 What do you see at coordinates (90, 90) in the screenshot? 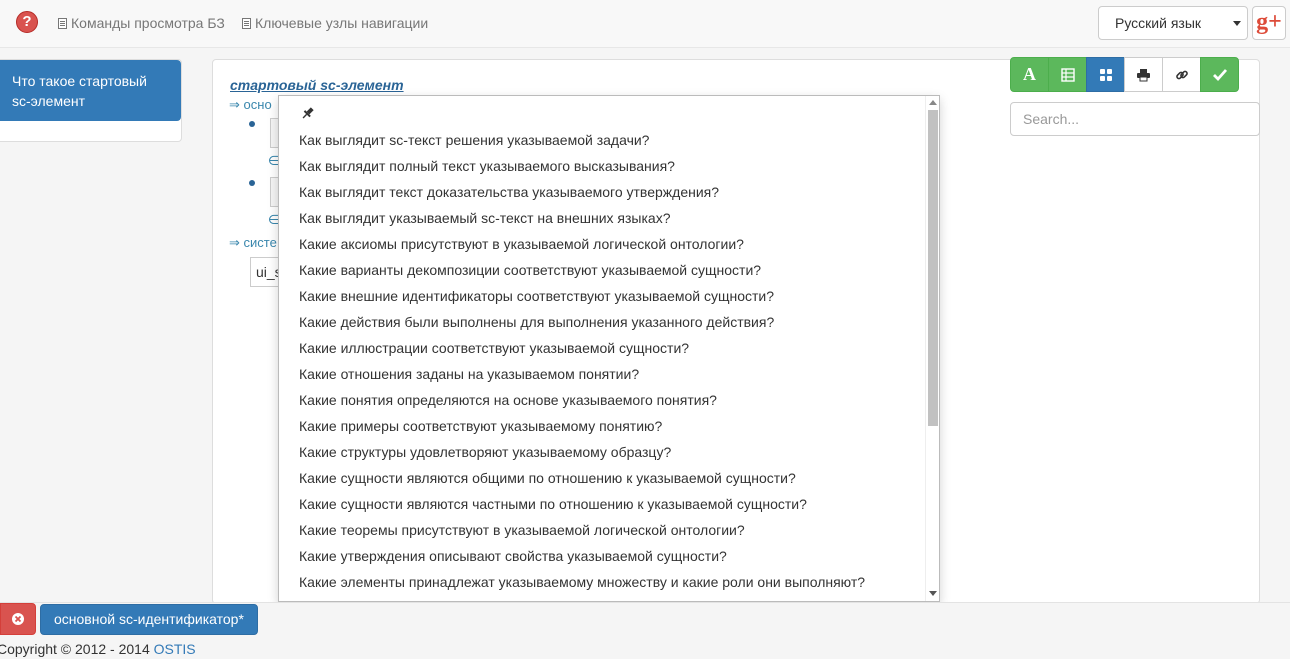
I see `sidebar-item-active: Что такое стартовый sc-элемент` at bounding box center [90, 90].